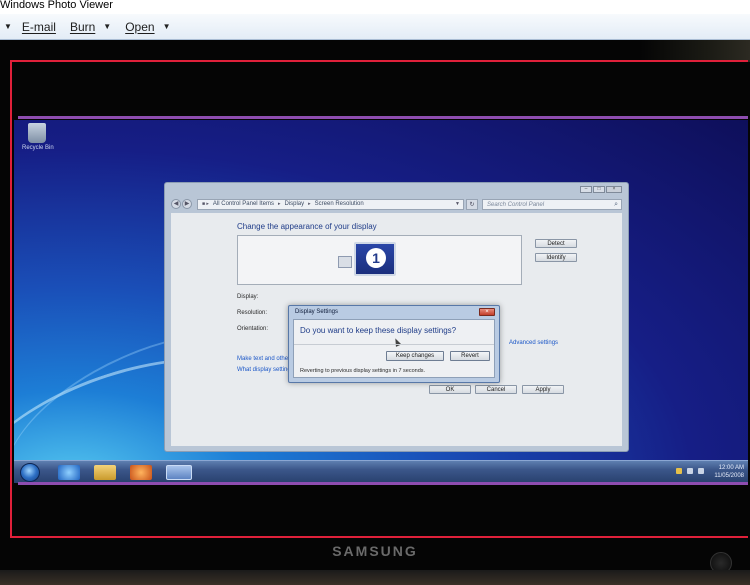  What do you see at coordinates (695, 51) in the screenshot?
I see `monitor-bezel-corner` at bounding box center [695, 51].